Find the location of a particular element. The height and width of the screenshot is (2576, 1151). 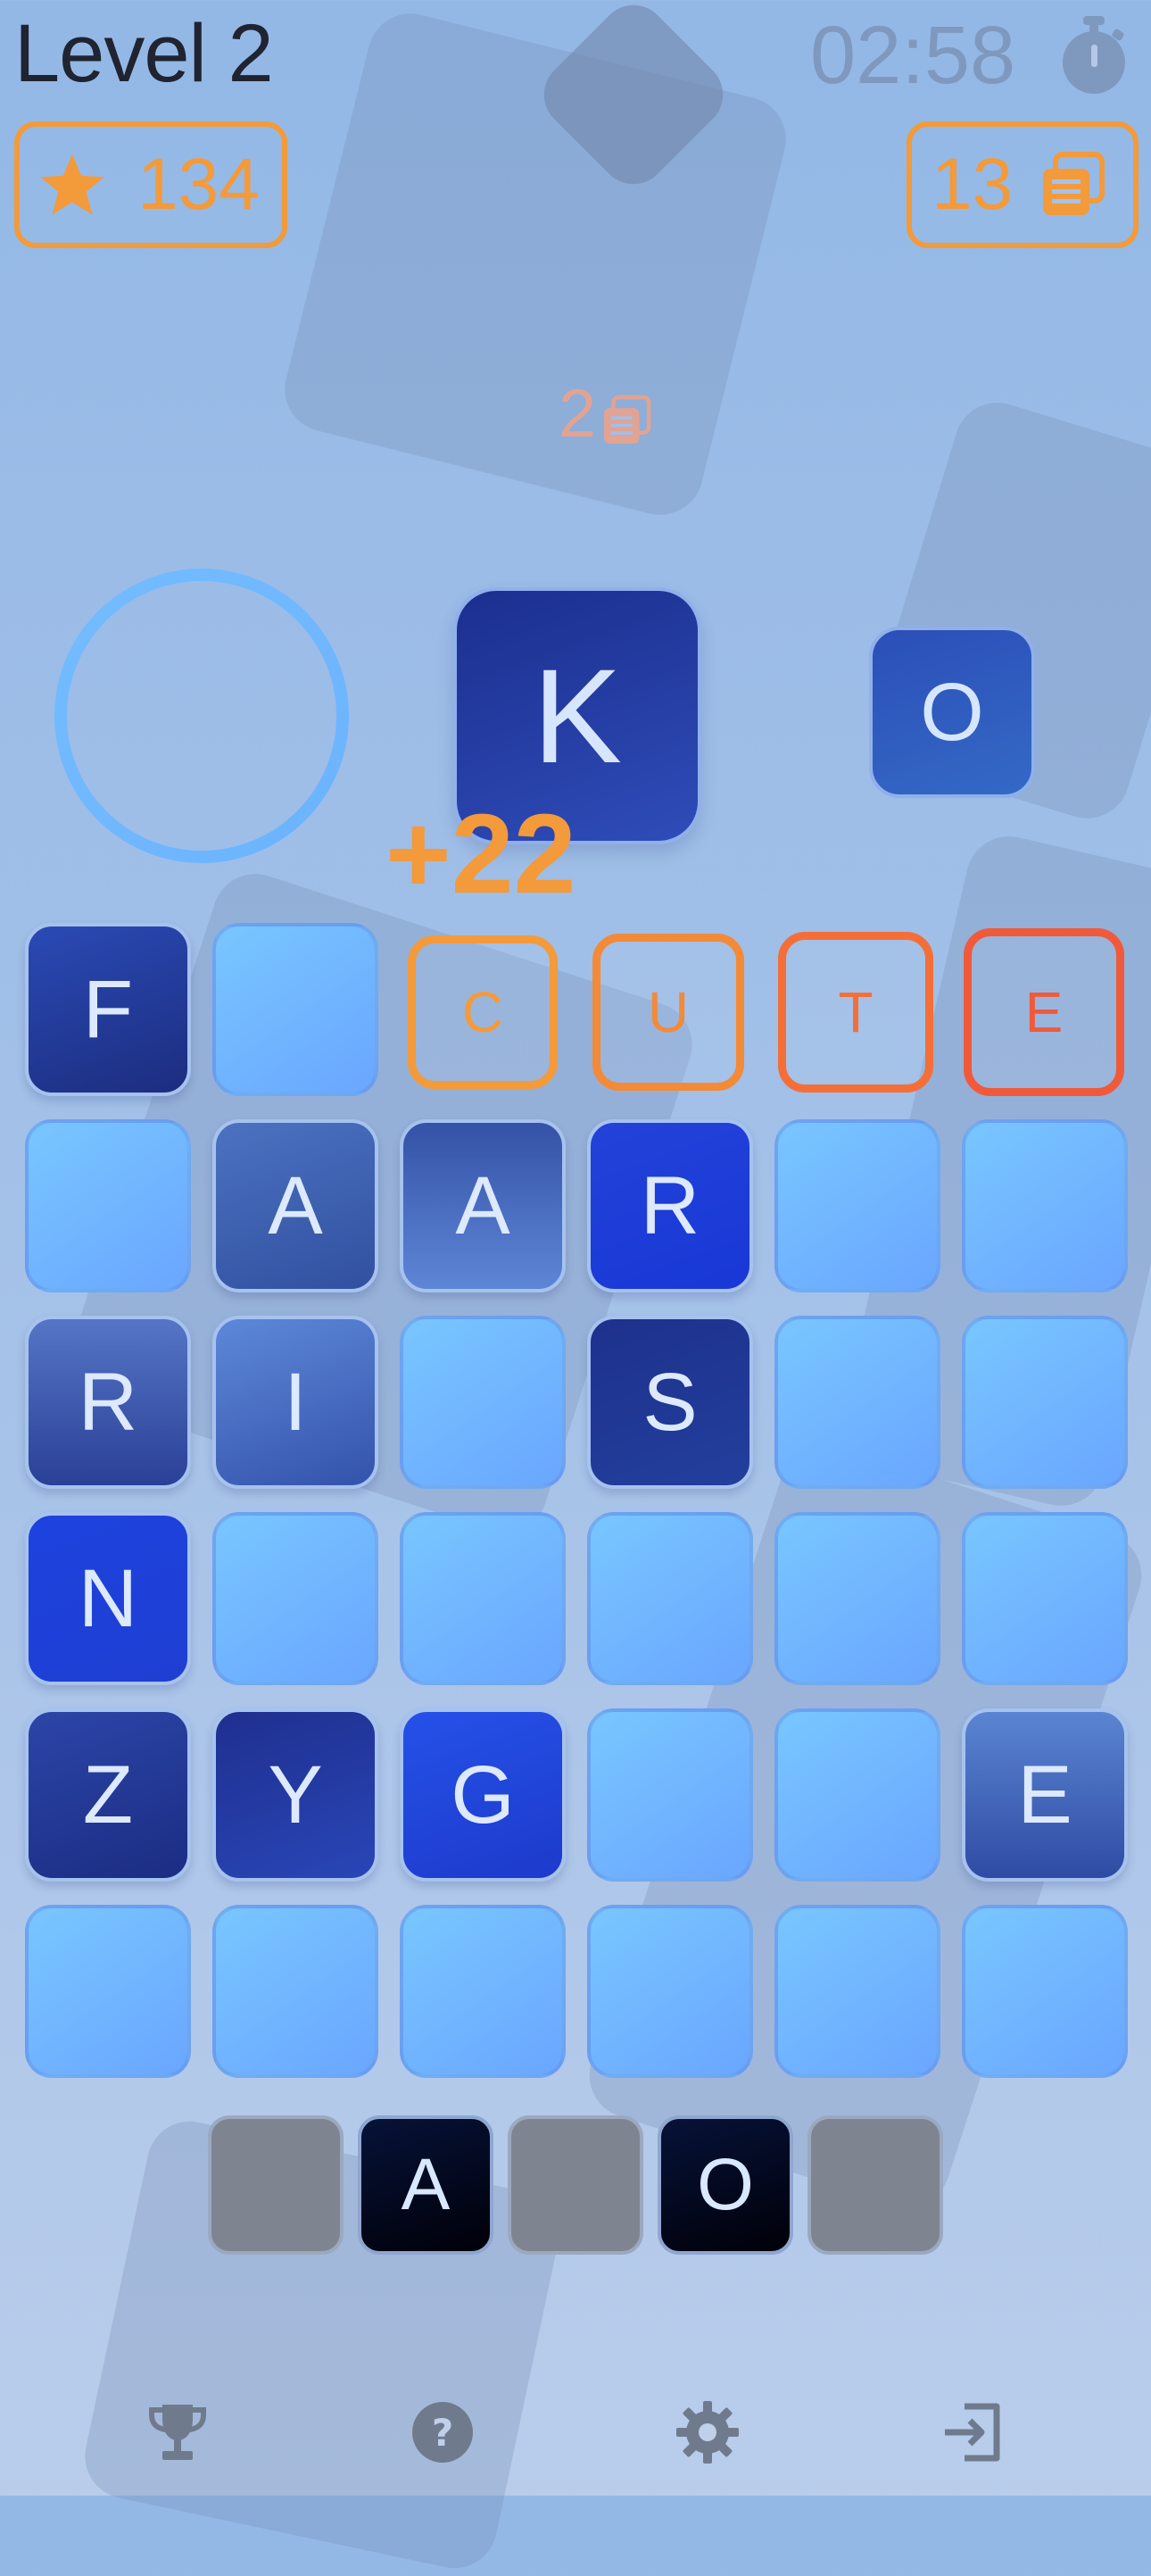

board-tile: G is located at coordinates (483, 1795).